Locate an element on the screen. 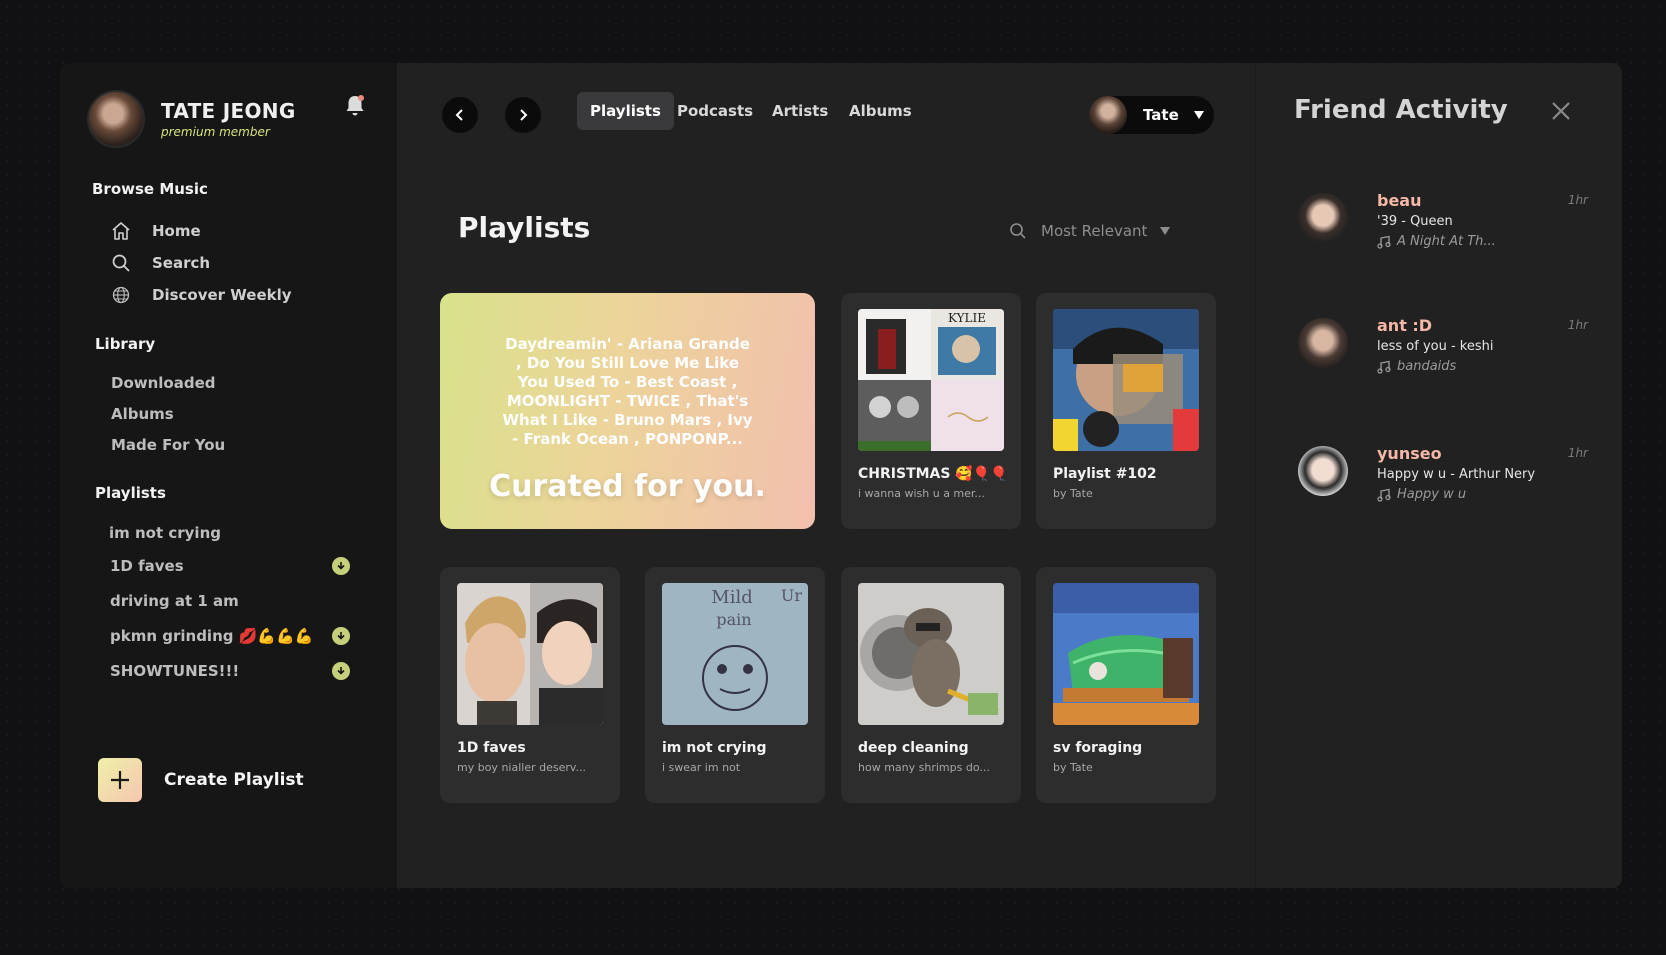  friend-source: bandaids is located at coordinates (1416, 366).